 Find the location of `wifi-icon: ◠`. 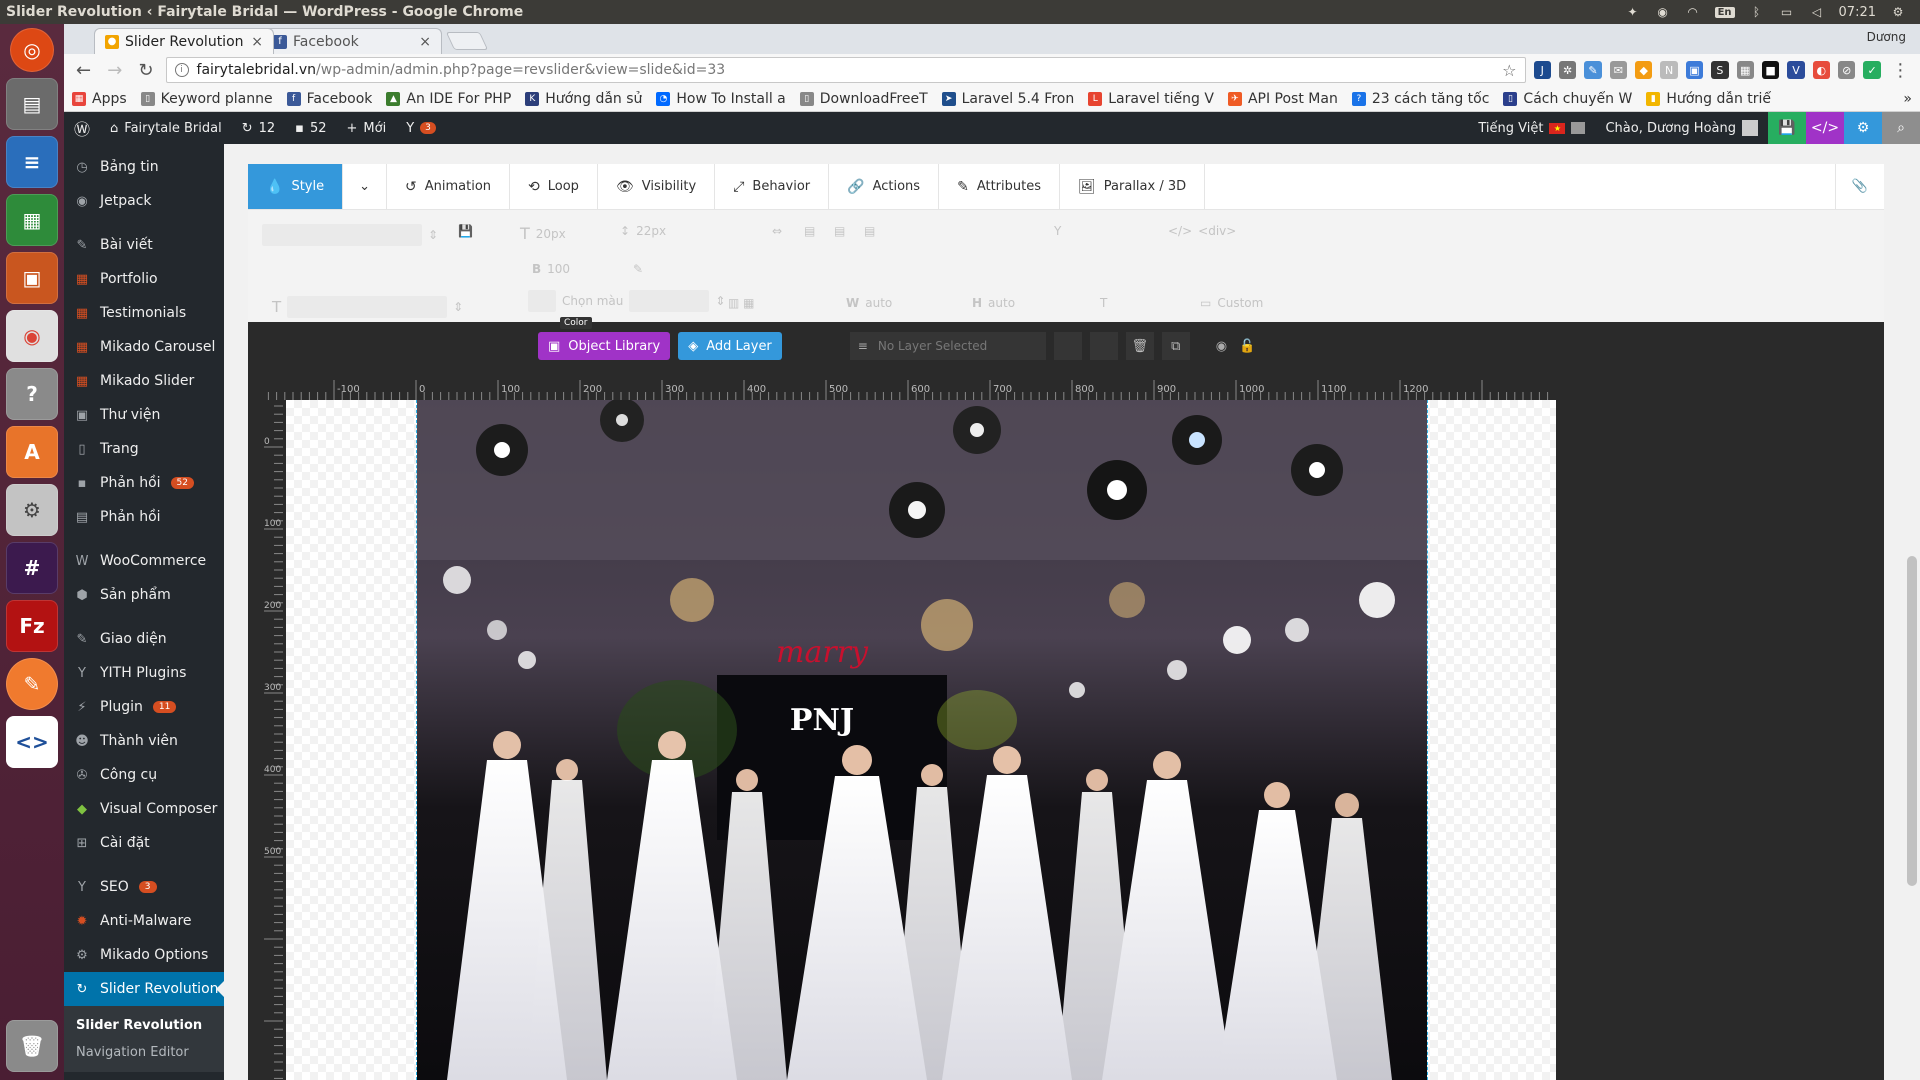

wifi-icon: ◠ is located at coordinates (1693, 12).